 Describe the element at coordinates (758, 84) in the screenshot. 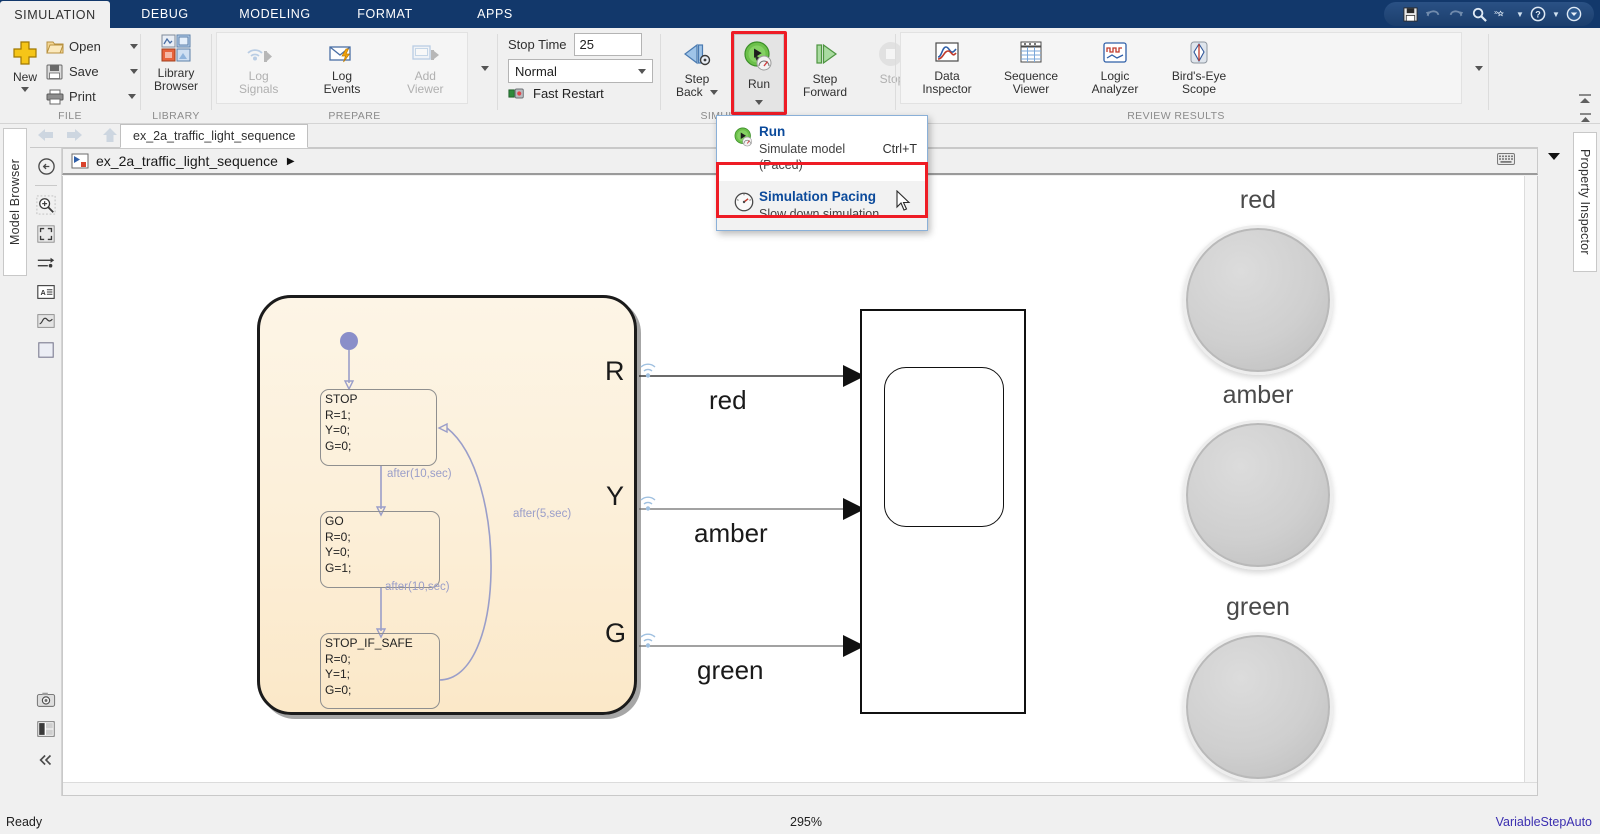

I see `run-button-label: Run` at that location.